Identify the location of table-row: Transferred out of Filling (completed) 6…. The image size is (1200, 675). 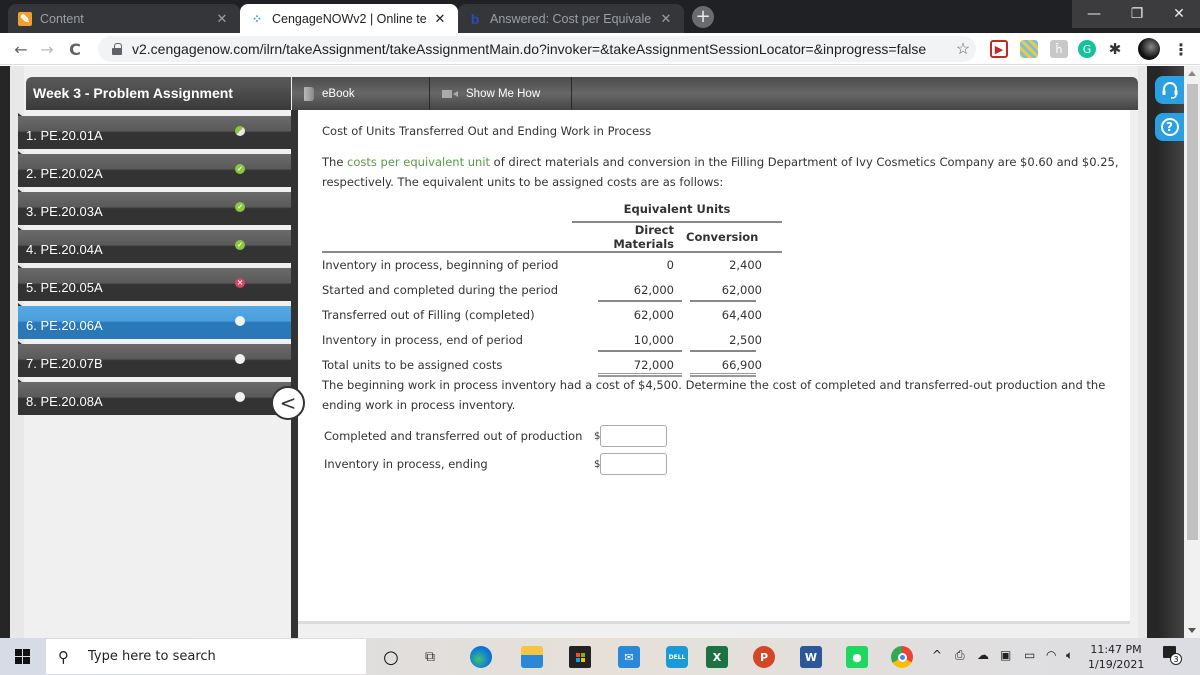
(552, 314).